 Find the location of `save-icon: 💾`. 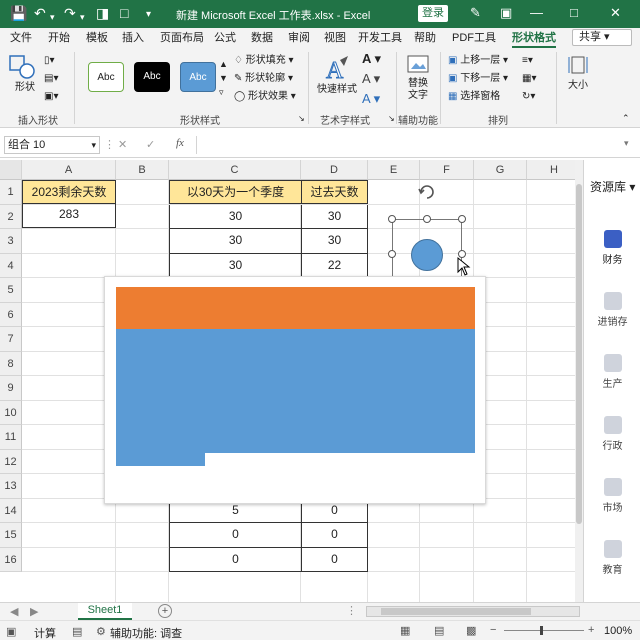

save-icon: 💾 is located at coordinates (18, 13).